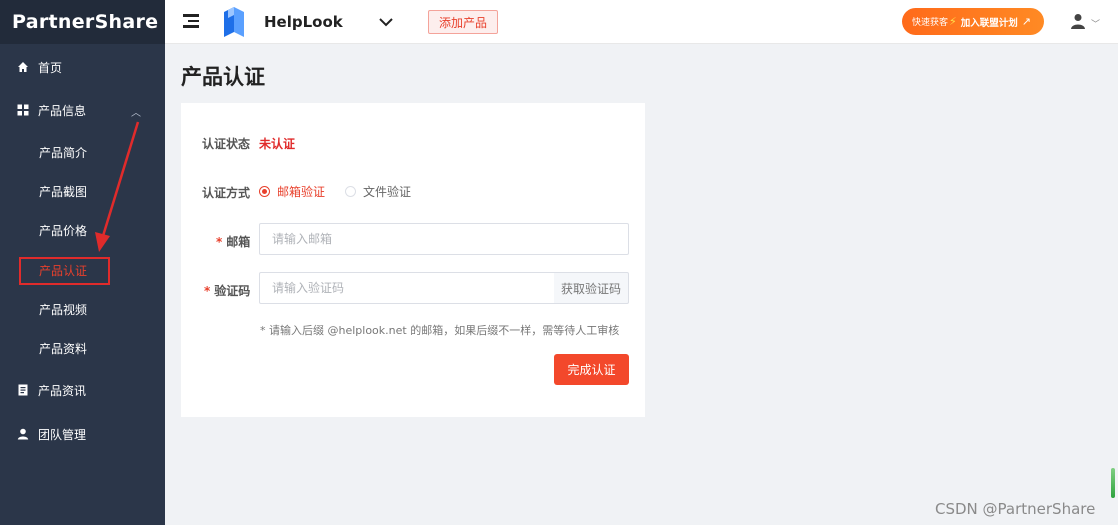 This screenshot has height=525, width=1118. I want to click on promo-strong: 加入联盟计划, so click(989, 23).